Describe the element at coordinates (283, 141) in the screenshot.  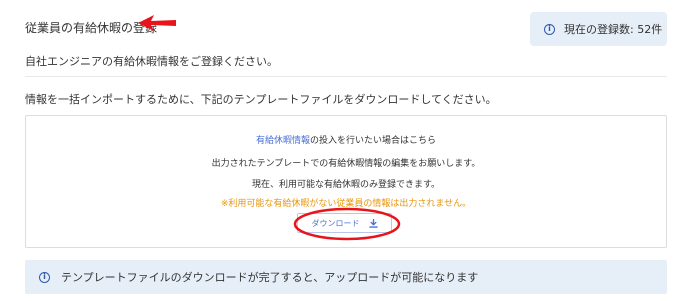
I see `paid-leave-info-link: 有給休暇情報` at that location.